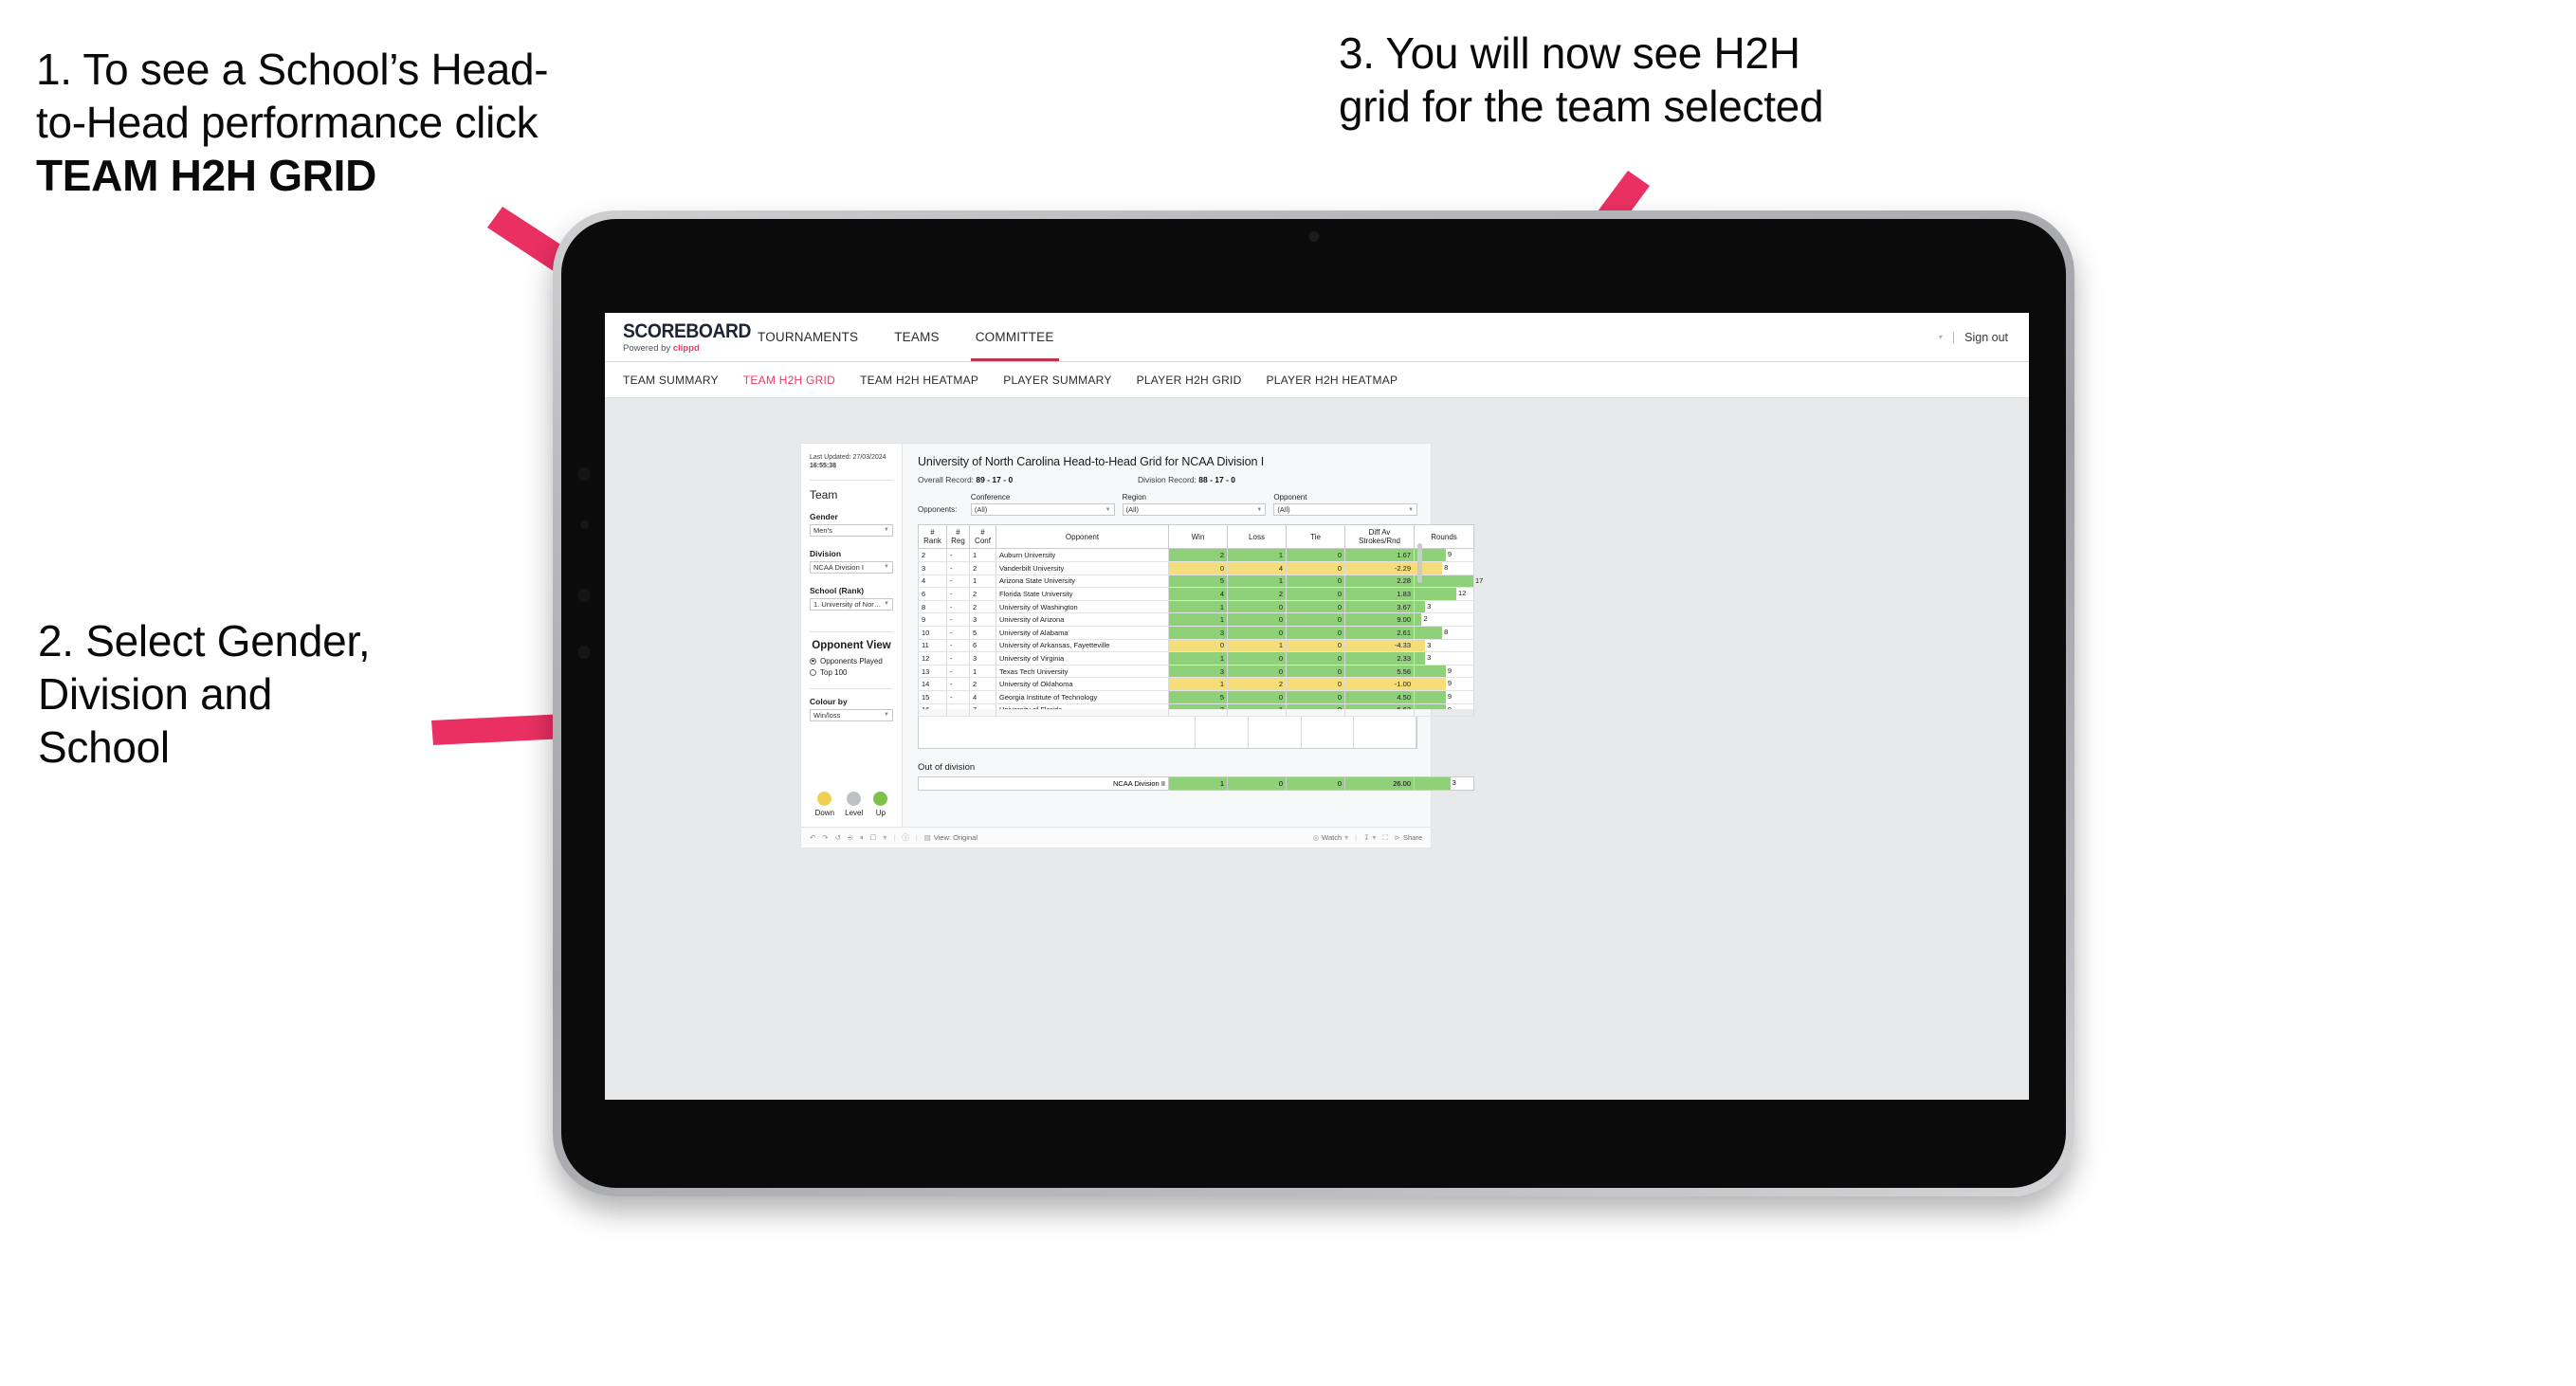 This screenshot has height=1386, width=2576. What do you see at coordinates (1429, 644) in the screenshot?
I see `rounds-value: 3` at bounding box center [1429, 644].